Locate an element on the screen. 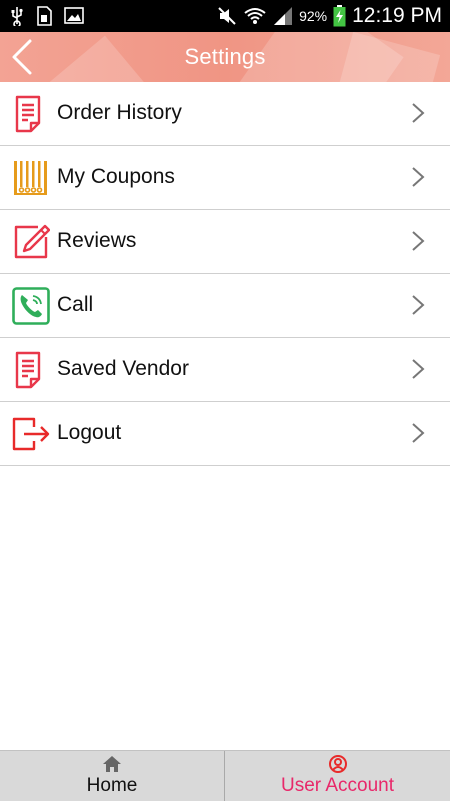 This screenshot has height=801, width=450. usb-icon is located at coordinates (17, 16).